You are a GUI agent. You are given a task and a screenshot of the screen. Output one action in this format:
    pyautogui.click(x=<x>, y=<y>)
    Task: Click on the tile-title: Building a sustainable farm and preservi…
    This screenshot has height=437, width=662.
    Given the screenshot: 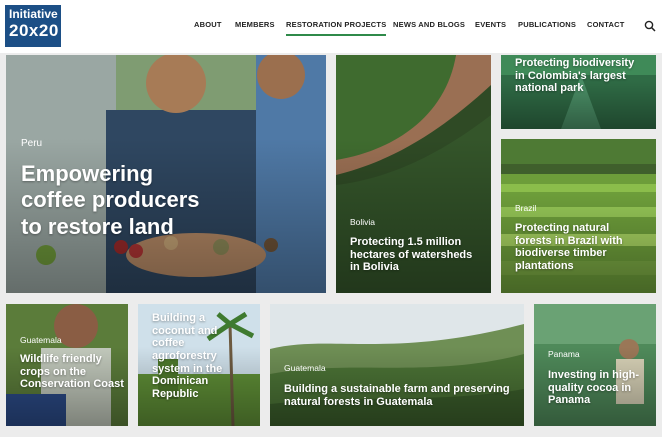 What is the action you would take?
    pyautogui.click(x=397, y=395)
    